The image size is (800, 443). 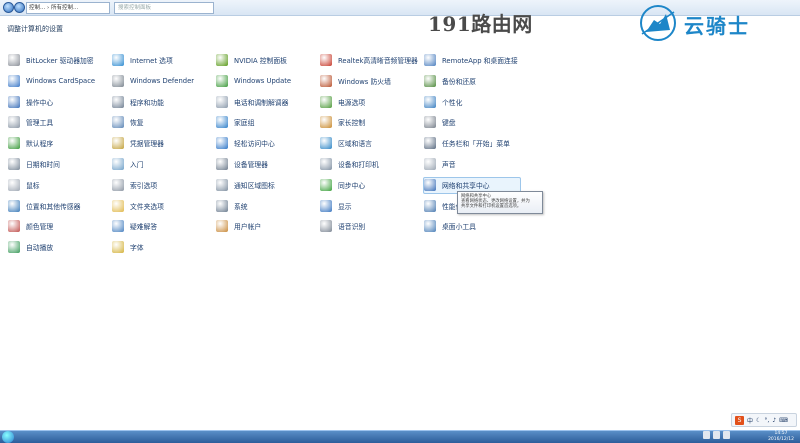 What do you see at coordinates (440, 164) in the screenshot?
I see `control-panel-item: 声音` at bounding box center [440, 164].